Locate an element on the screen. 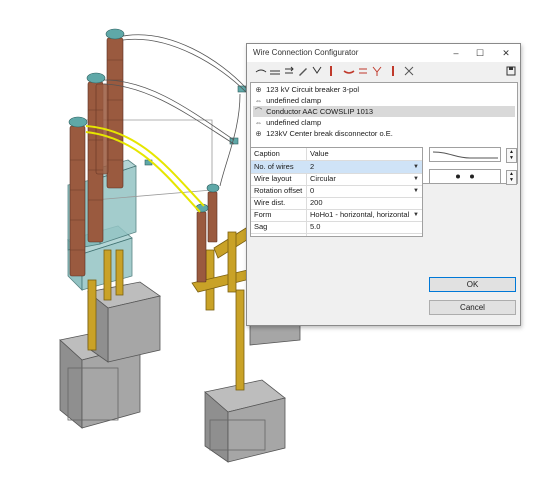 This screenshot has height=500, width=550. list-item-label: 123kV Center break disconnector o.E. is located at coordinates (329, 133).